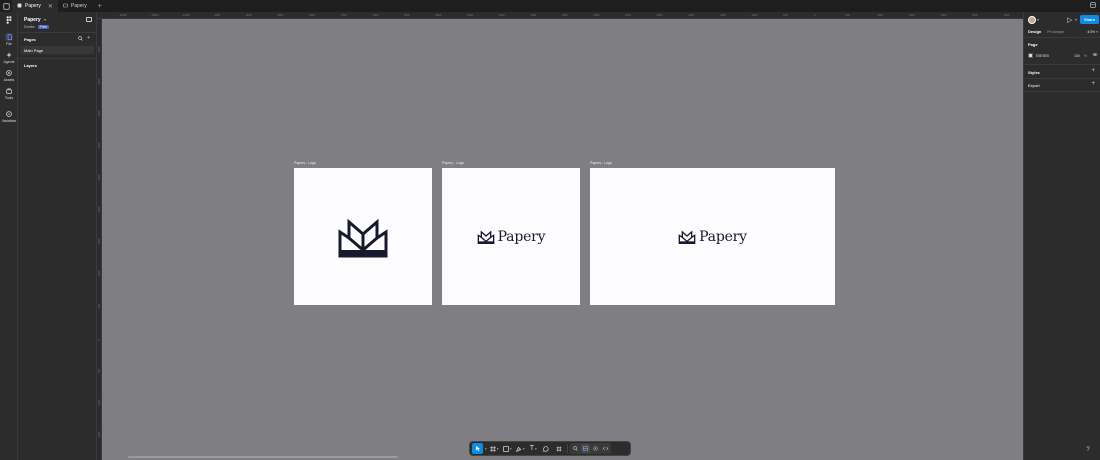 This screenshot has height=460, width=1100. What do you see at coordinates (263, 457) in the screenshot?
I see `horizontal-scrollbar` at bounding box center [263, 457].